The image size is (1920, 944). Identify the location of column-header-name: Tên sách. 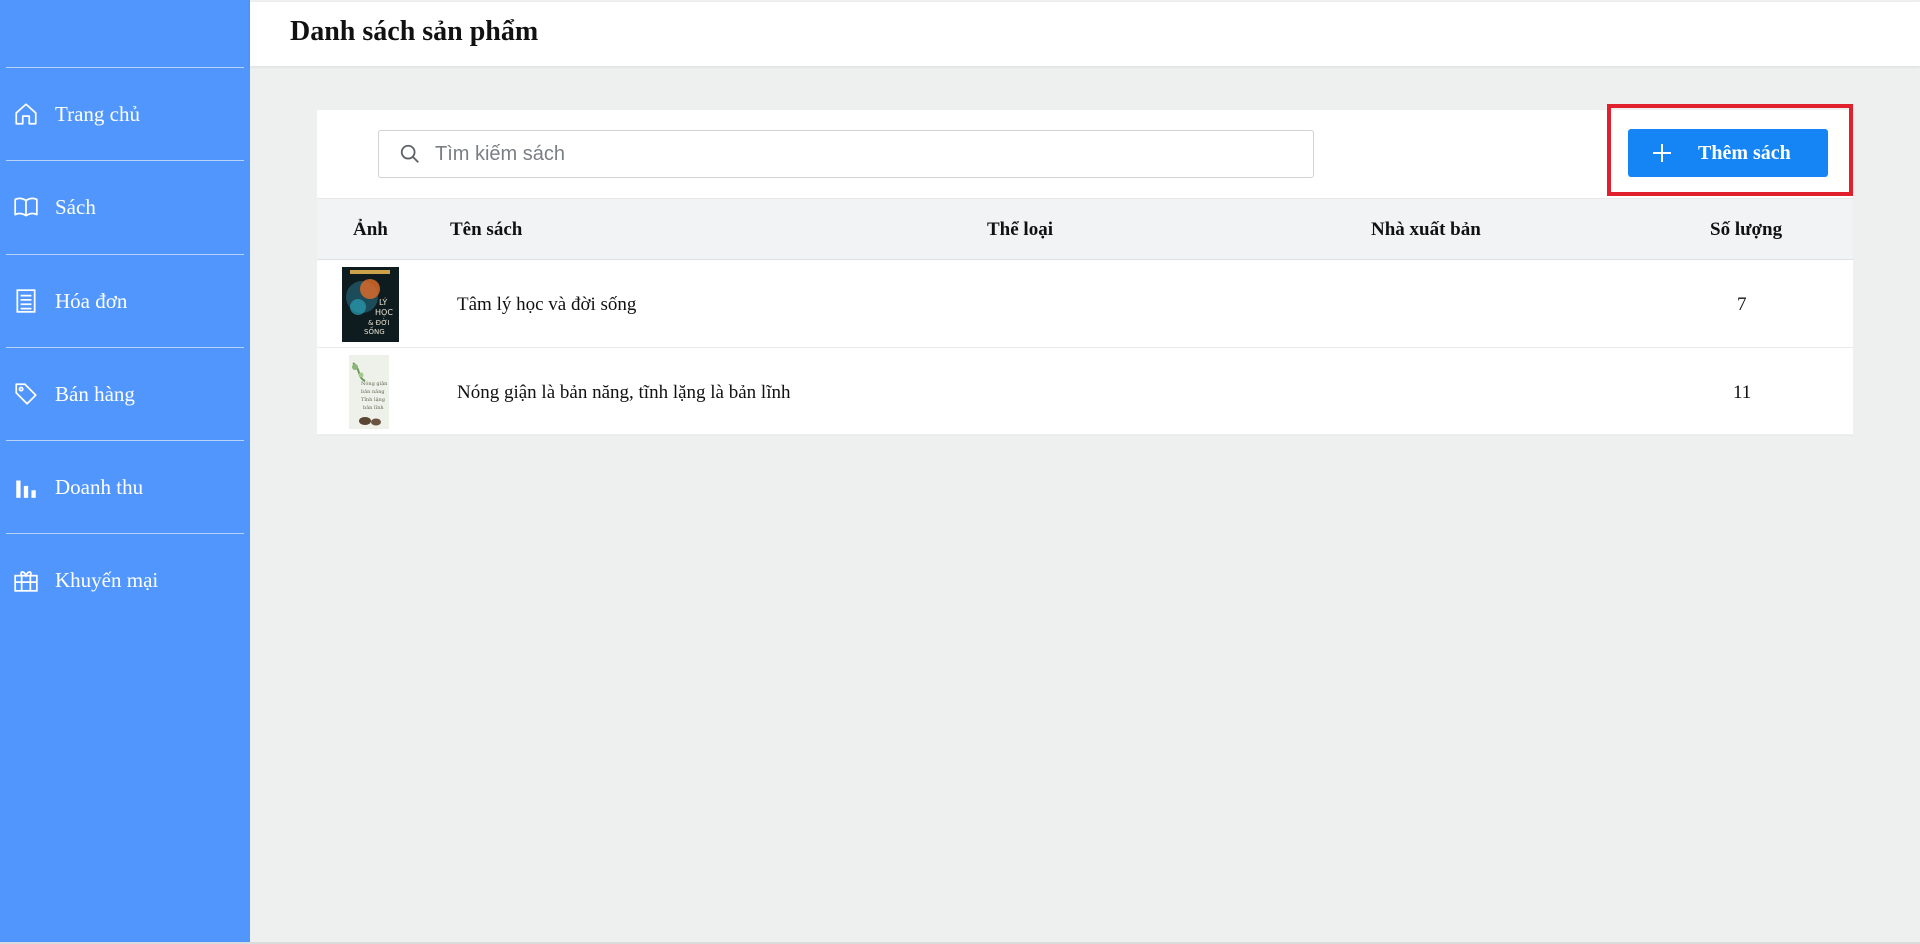
(486, 229).